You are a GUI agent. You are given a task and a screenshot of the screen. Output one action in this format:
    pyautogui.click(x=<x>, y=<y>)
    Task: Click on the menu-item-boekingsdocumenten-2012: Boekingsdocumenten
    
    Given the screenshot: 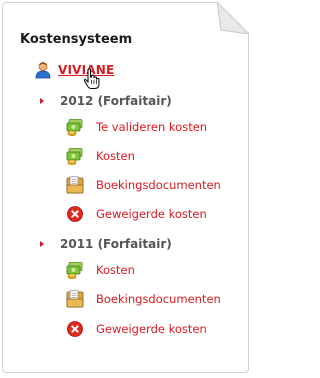 What is the action you would take?
    pyautogui.click(x=143, y=185)
    